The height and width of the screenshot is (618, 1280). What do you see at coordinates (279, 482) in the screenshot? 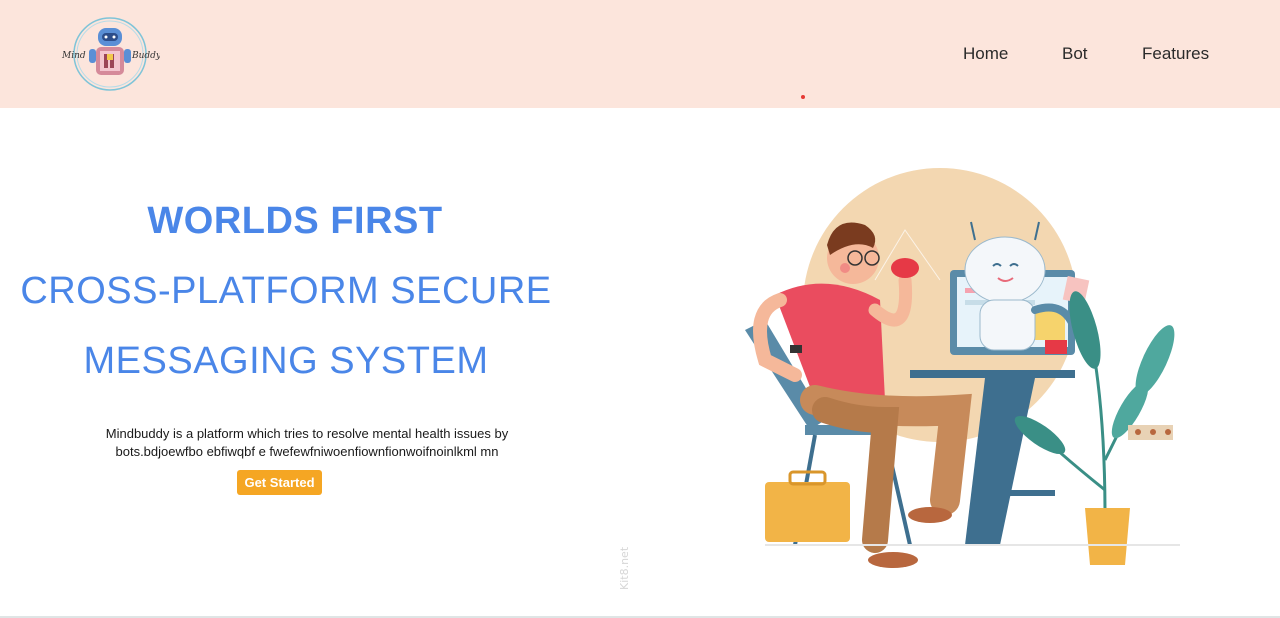
I see `get-started-button: Get Started` at bounding box center [279, 482].